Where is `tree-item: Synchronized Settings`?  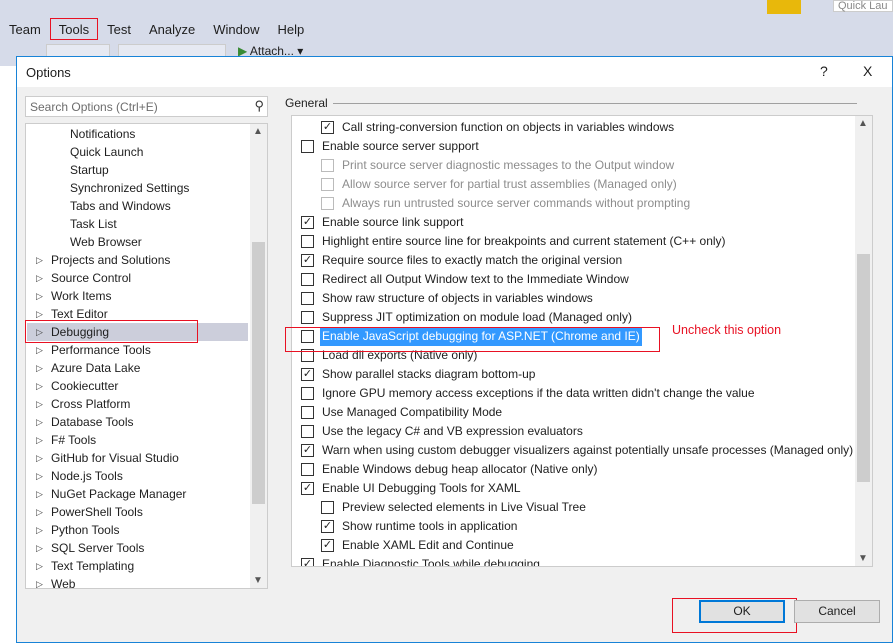
tree-item: Synchronized Settings is located at coordinates (137, 188).